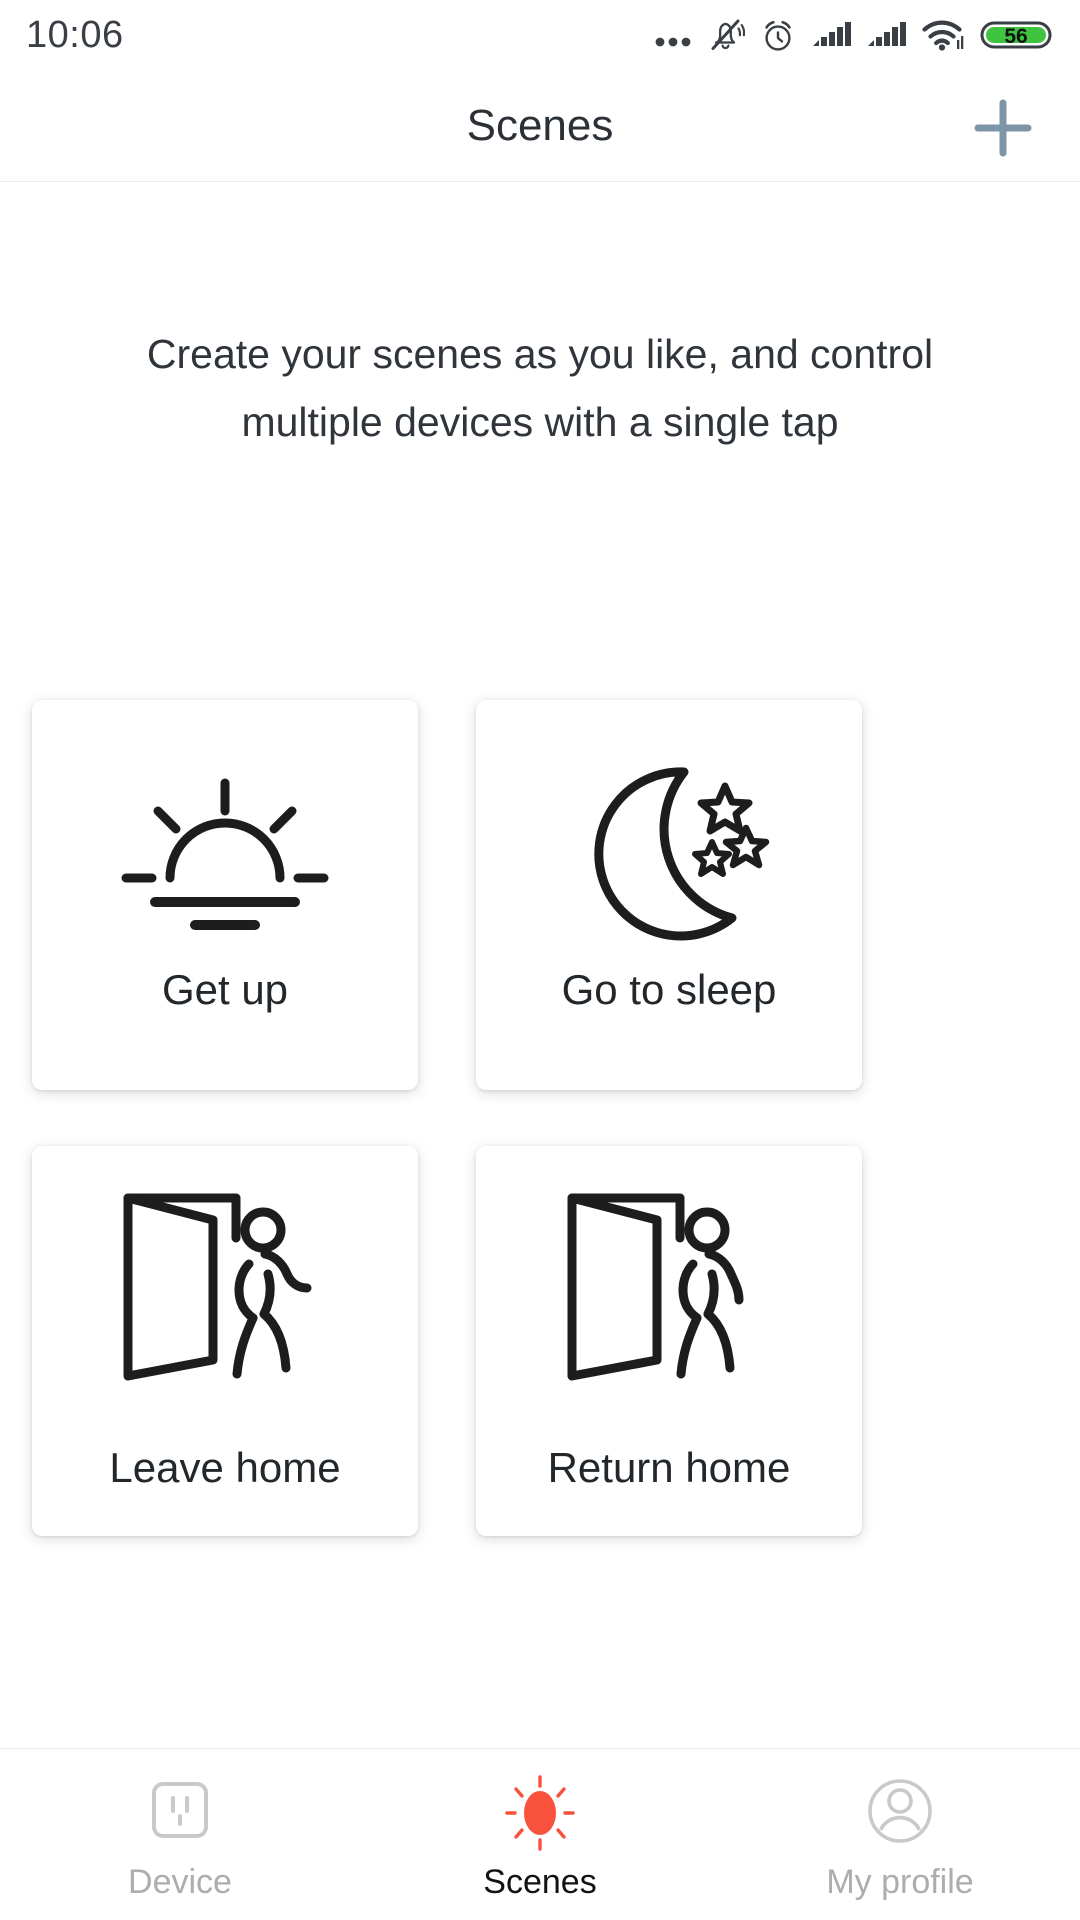 The width and height of the screenshot is (1080, 1920). I want to click on scene-card-return-home: Return home, so click(669, 1341).